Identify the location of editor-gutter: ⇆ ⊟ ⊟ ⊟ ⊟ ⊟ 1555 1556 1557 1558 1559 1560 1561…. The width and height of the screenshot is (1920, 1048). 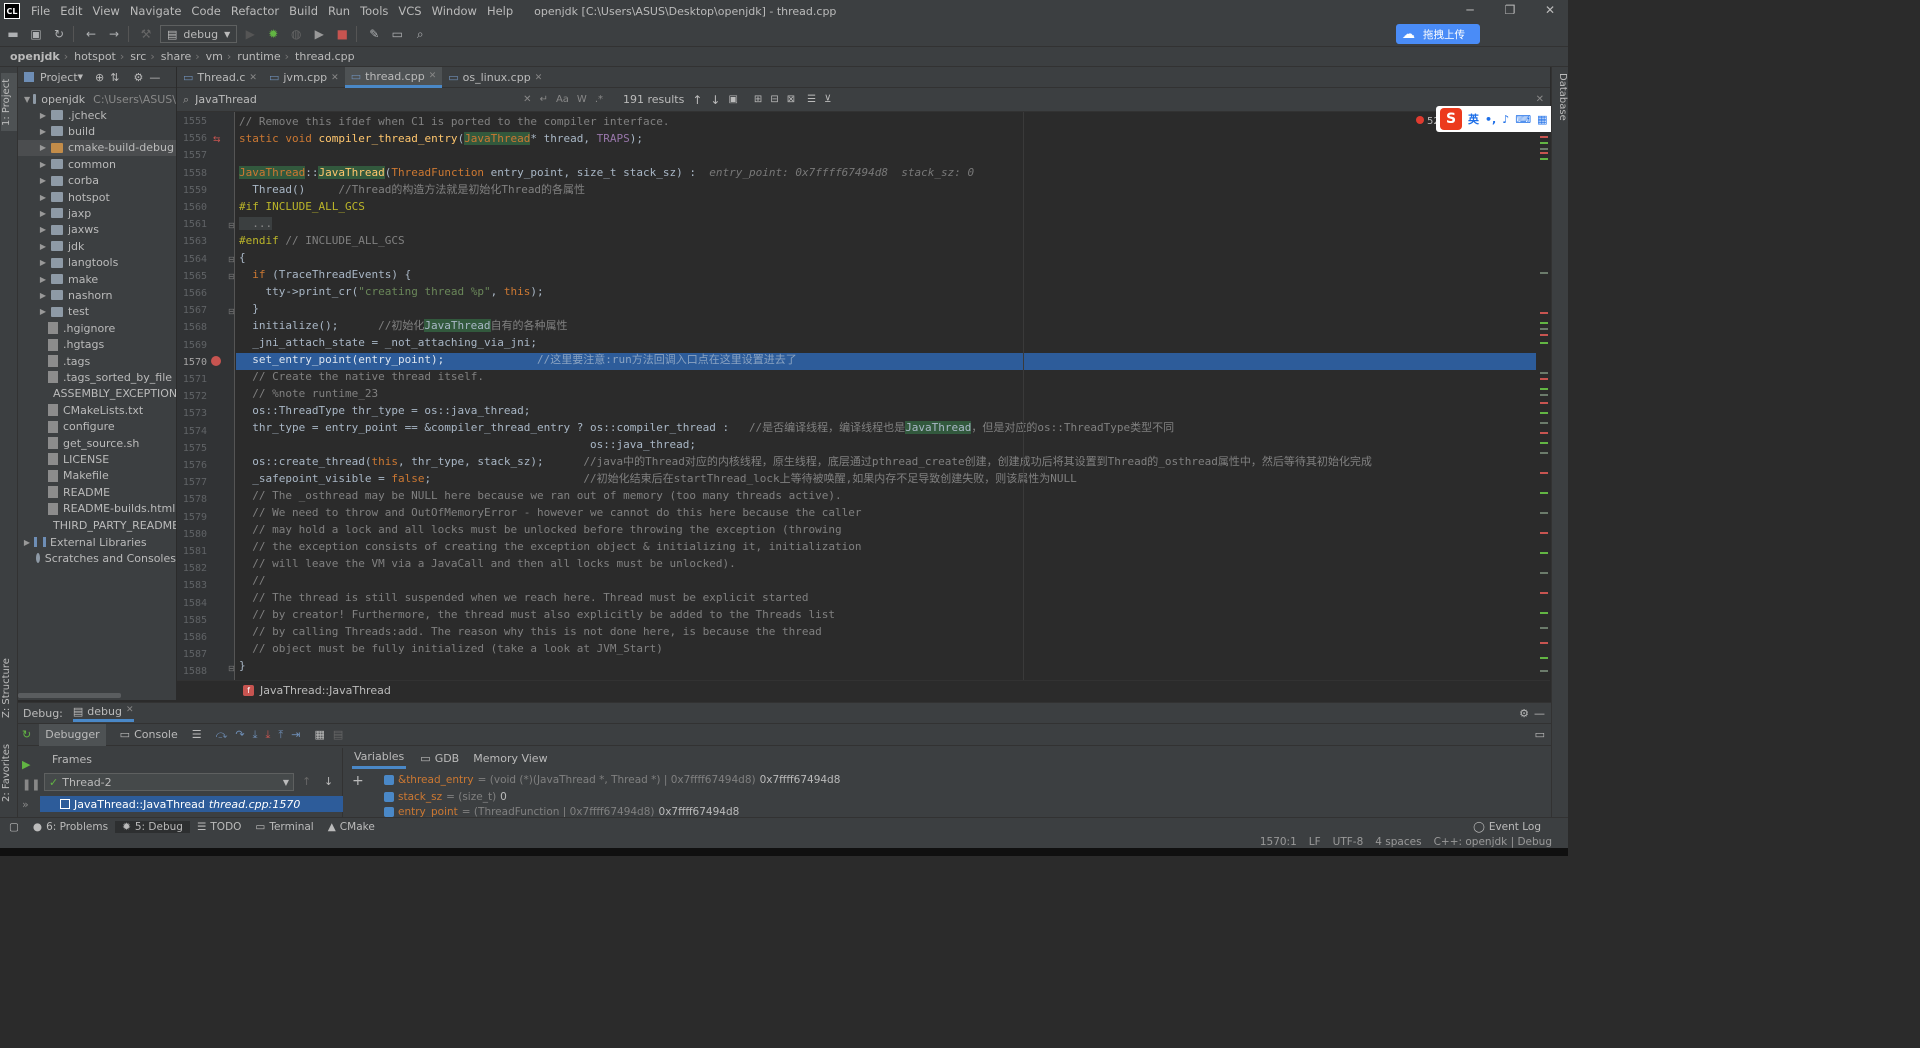
(206, 396).